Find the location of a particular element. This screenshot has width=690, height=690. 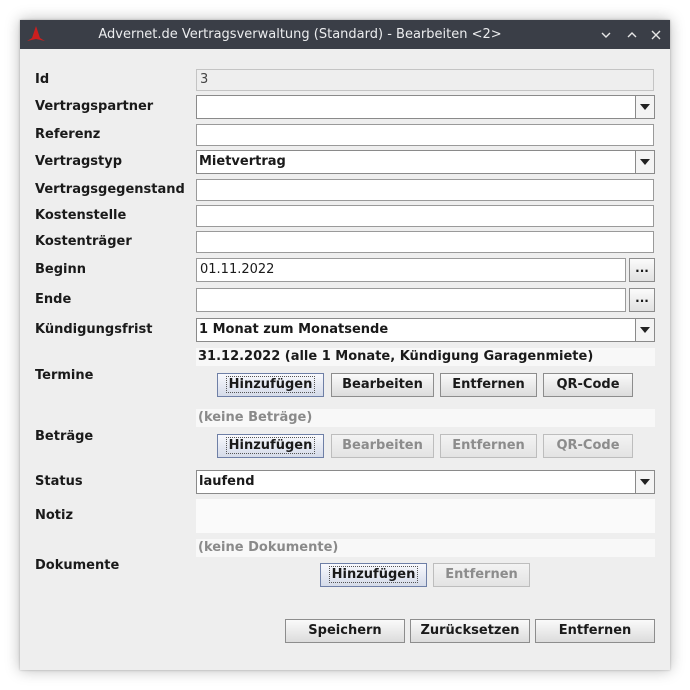

notiz-label: Notiz is located at coordinates (54, 515).